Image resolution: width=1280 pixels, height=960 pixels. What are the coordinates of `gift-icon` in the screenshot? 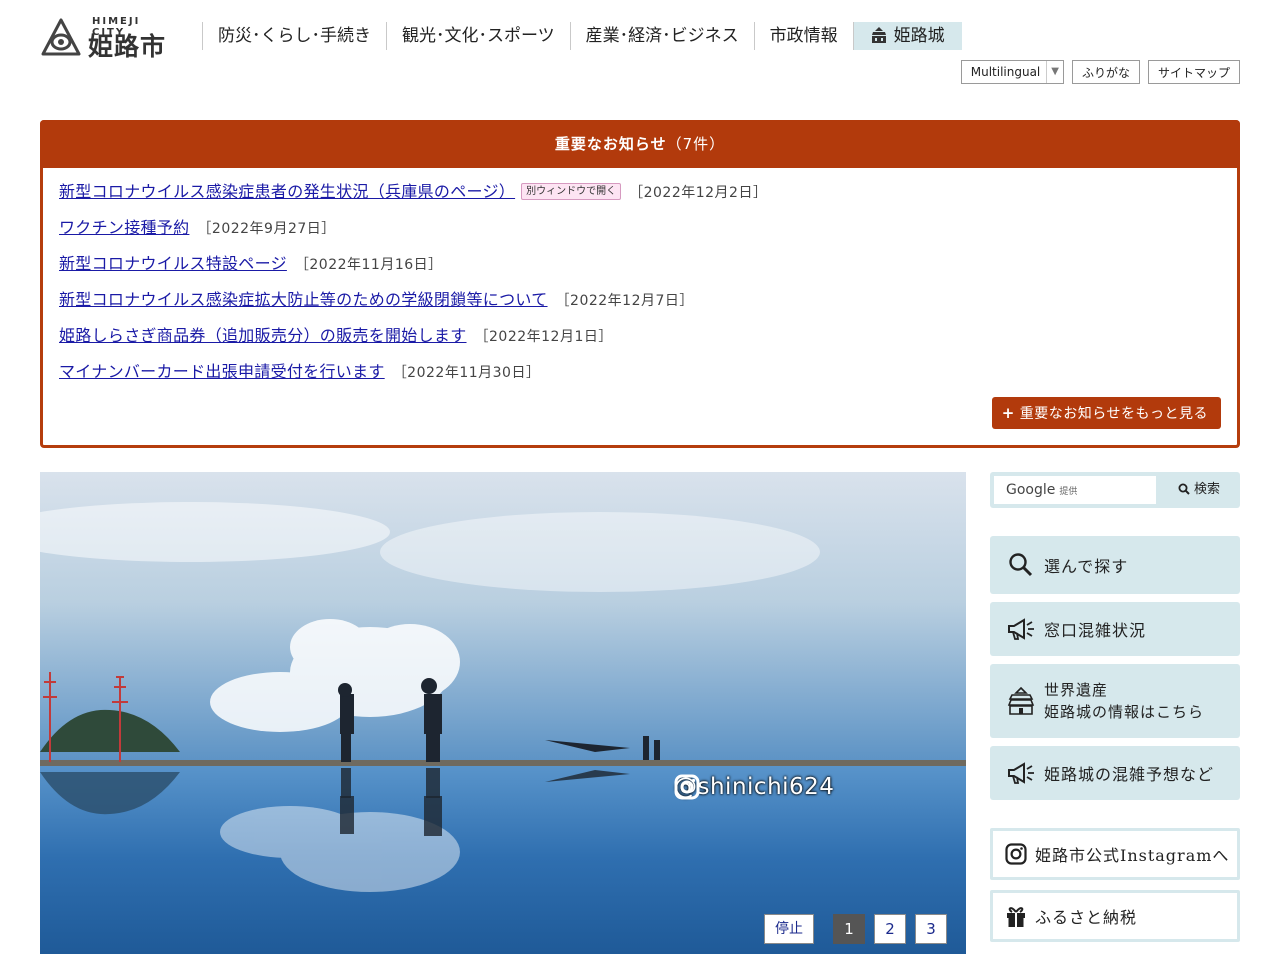 It's located at (1016, 916).